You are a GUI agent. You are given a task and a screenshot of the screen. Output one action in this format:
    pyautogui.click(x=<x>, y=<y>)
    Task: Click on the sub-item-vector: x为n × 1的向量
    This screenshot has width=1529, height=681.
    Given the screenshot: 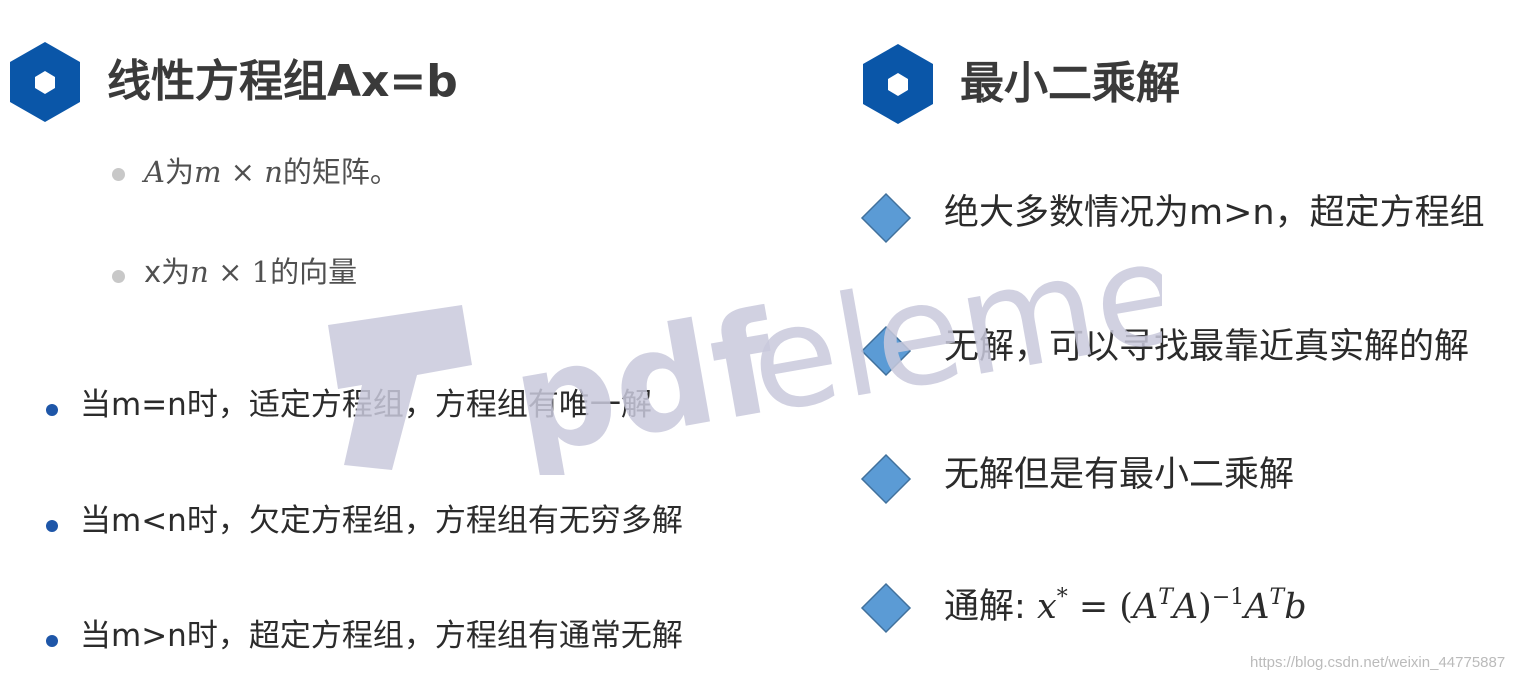 What is the action you would take?
    pyautogui.click(x=250, y=272)
    